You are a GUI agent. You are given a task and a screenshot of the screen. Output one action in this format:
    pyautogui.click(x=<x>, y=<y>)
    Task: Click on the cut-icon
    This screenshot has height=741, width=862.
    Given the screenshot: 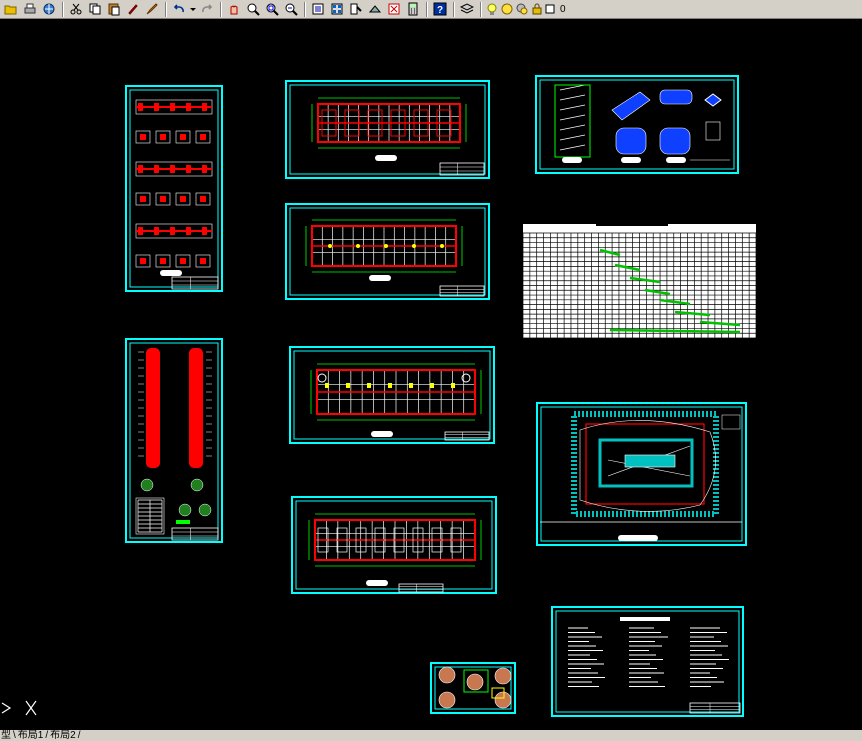 What is the action you would take?
    pyautogui.click(x=76, y=9)
    